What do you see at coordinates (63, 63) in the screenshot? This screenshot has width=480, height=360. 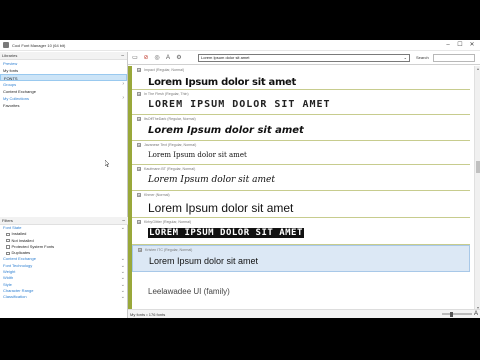 I see `sidebar-item: Preview` at bounding box center [63, 63].